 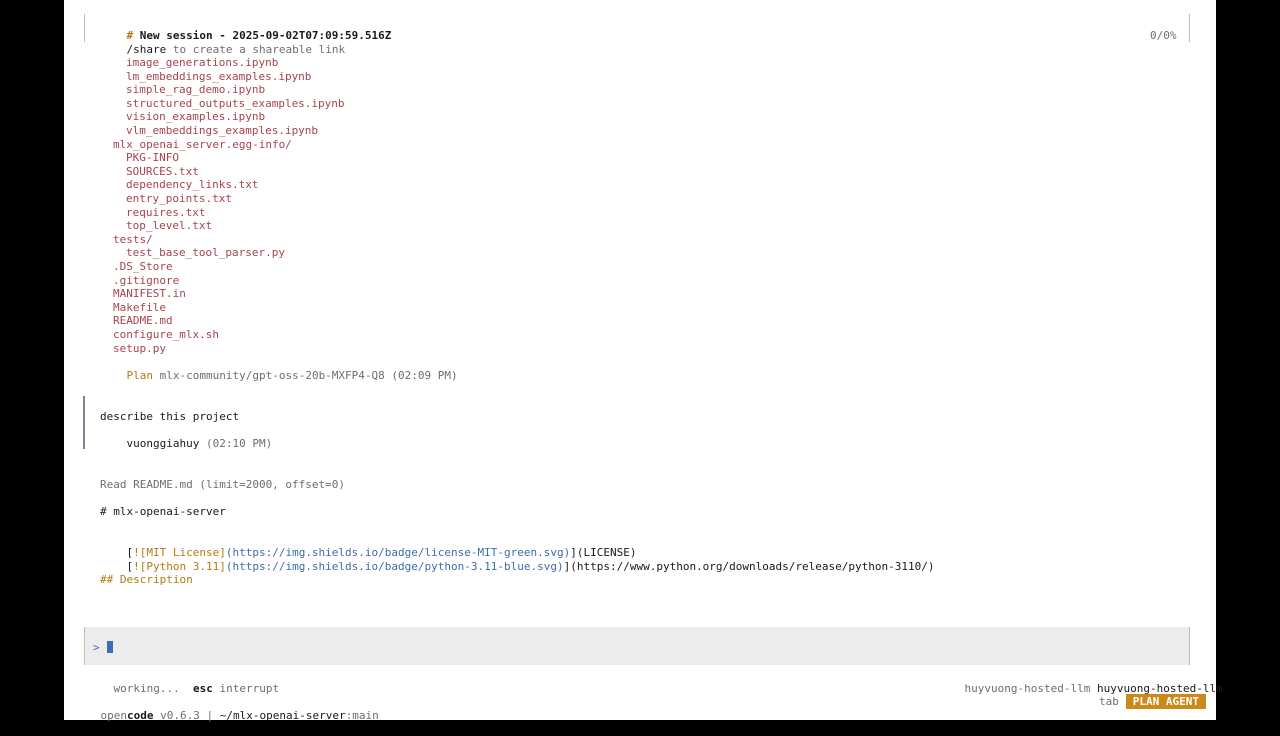 I want to click on share-hint: /share to create a shareable link, so click(x=223, y=42).